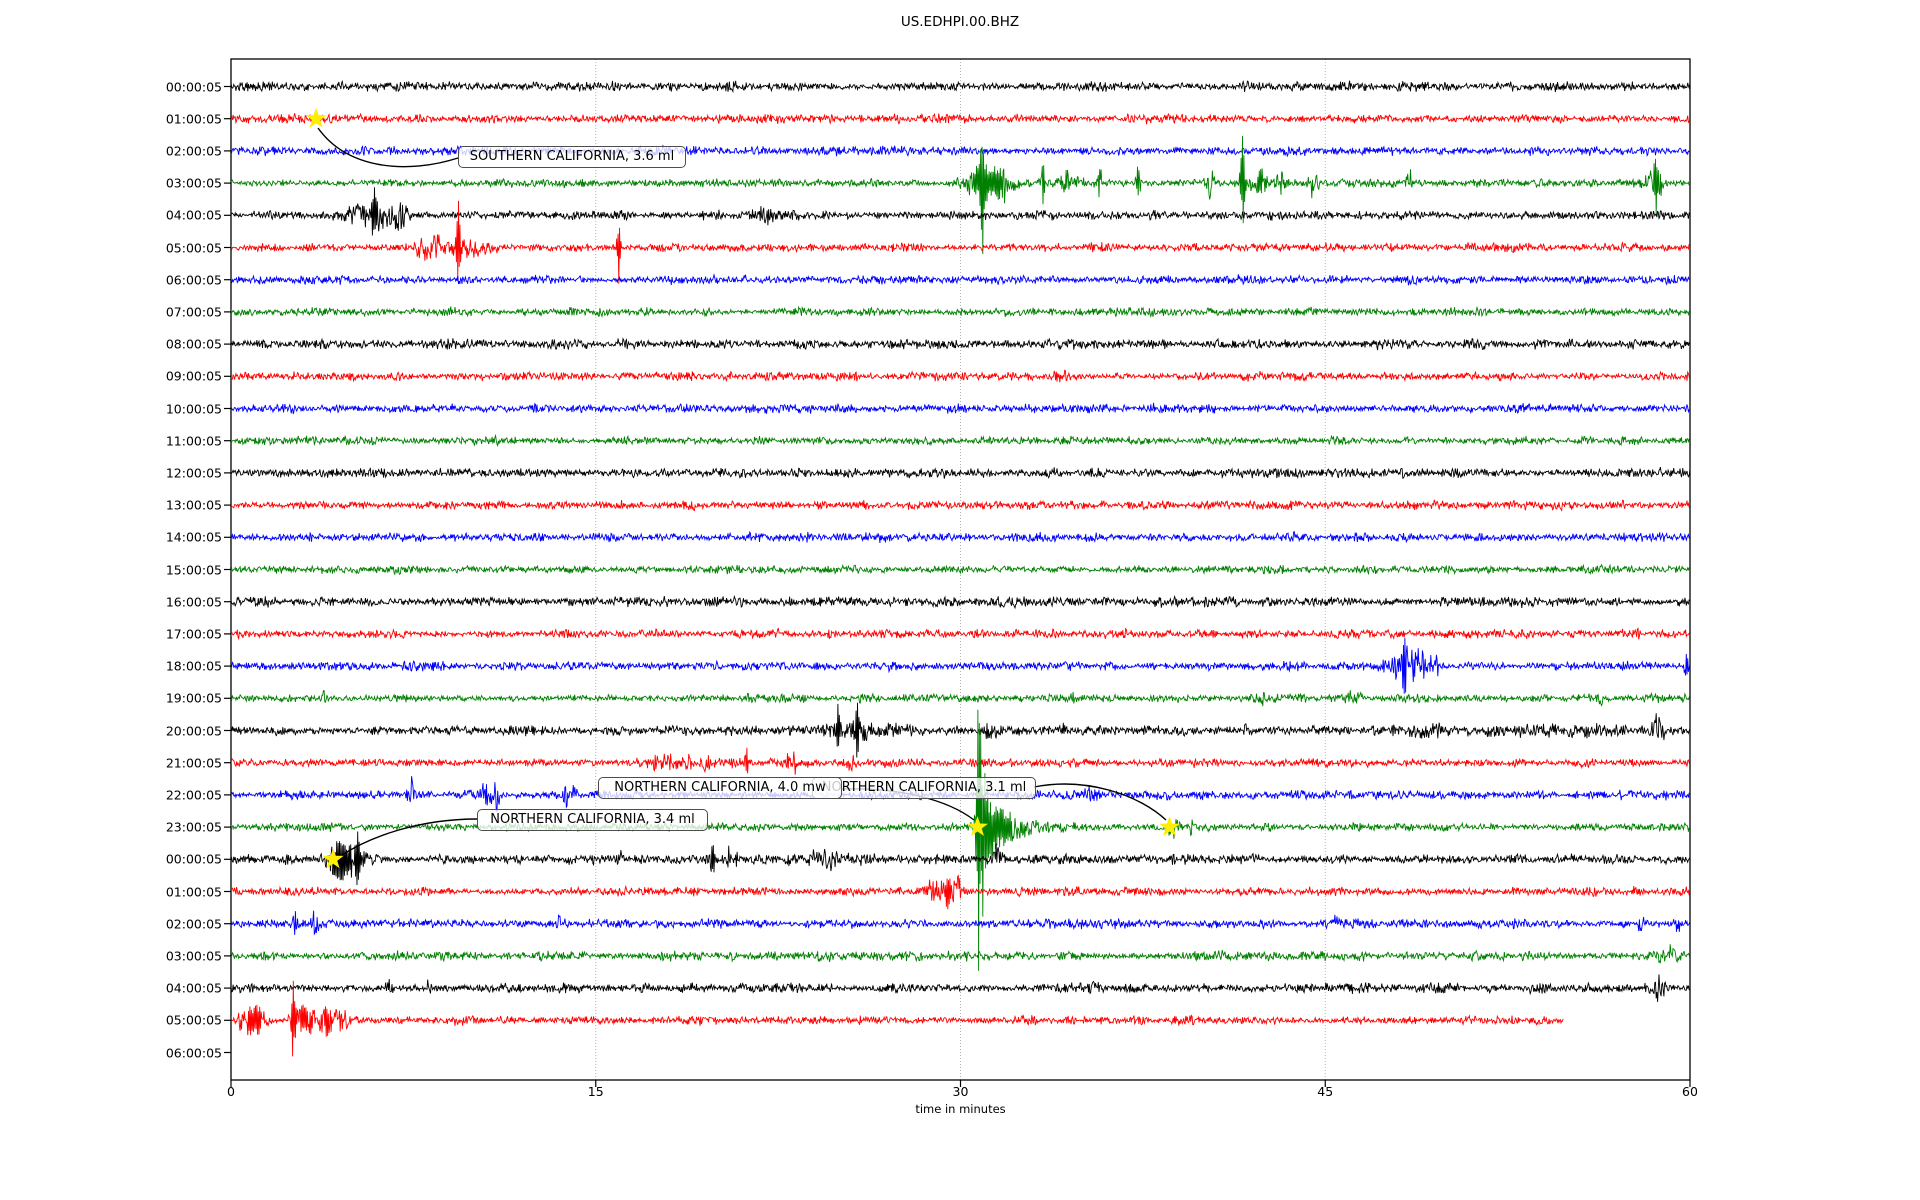 This screenshot has width=1920, height=1200. Describe the element at coordinates (193, 730) in the screenshot. I see `ytick-label: 20:00:05` at that location.